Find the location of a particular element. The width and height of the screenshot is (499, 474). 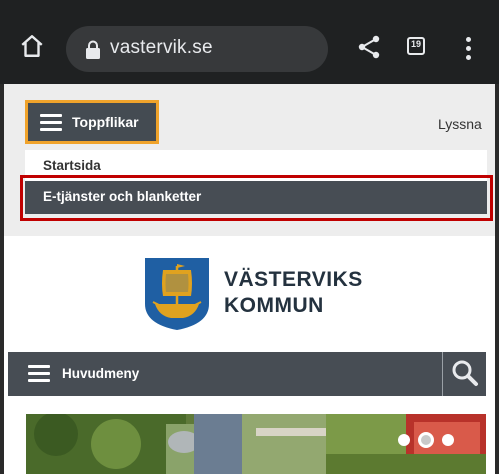

address-bar: vastervik.se is located at coordinates (197, 49).